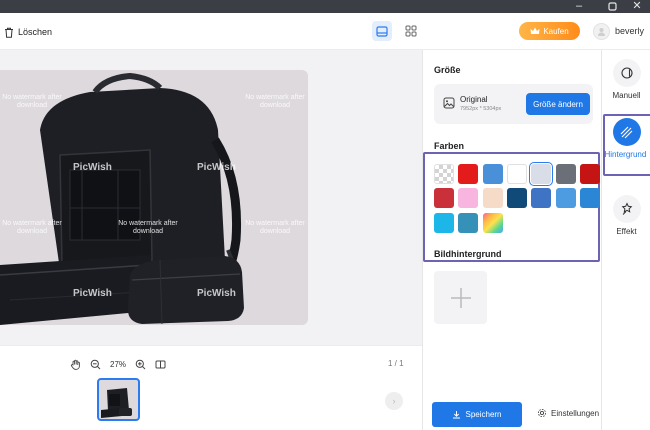 This screenshot has width=650, height=430. Describe the element at coordinates (558, 104) in the screenshot. I see `change-size-button: Größe ändern` at that location.